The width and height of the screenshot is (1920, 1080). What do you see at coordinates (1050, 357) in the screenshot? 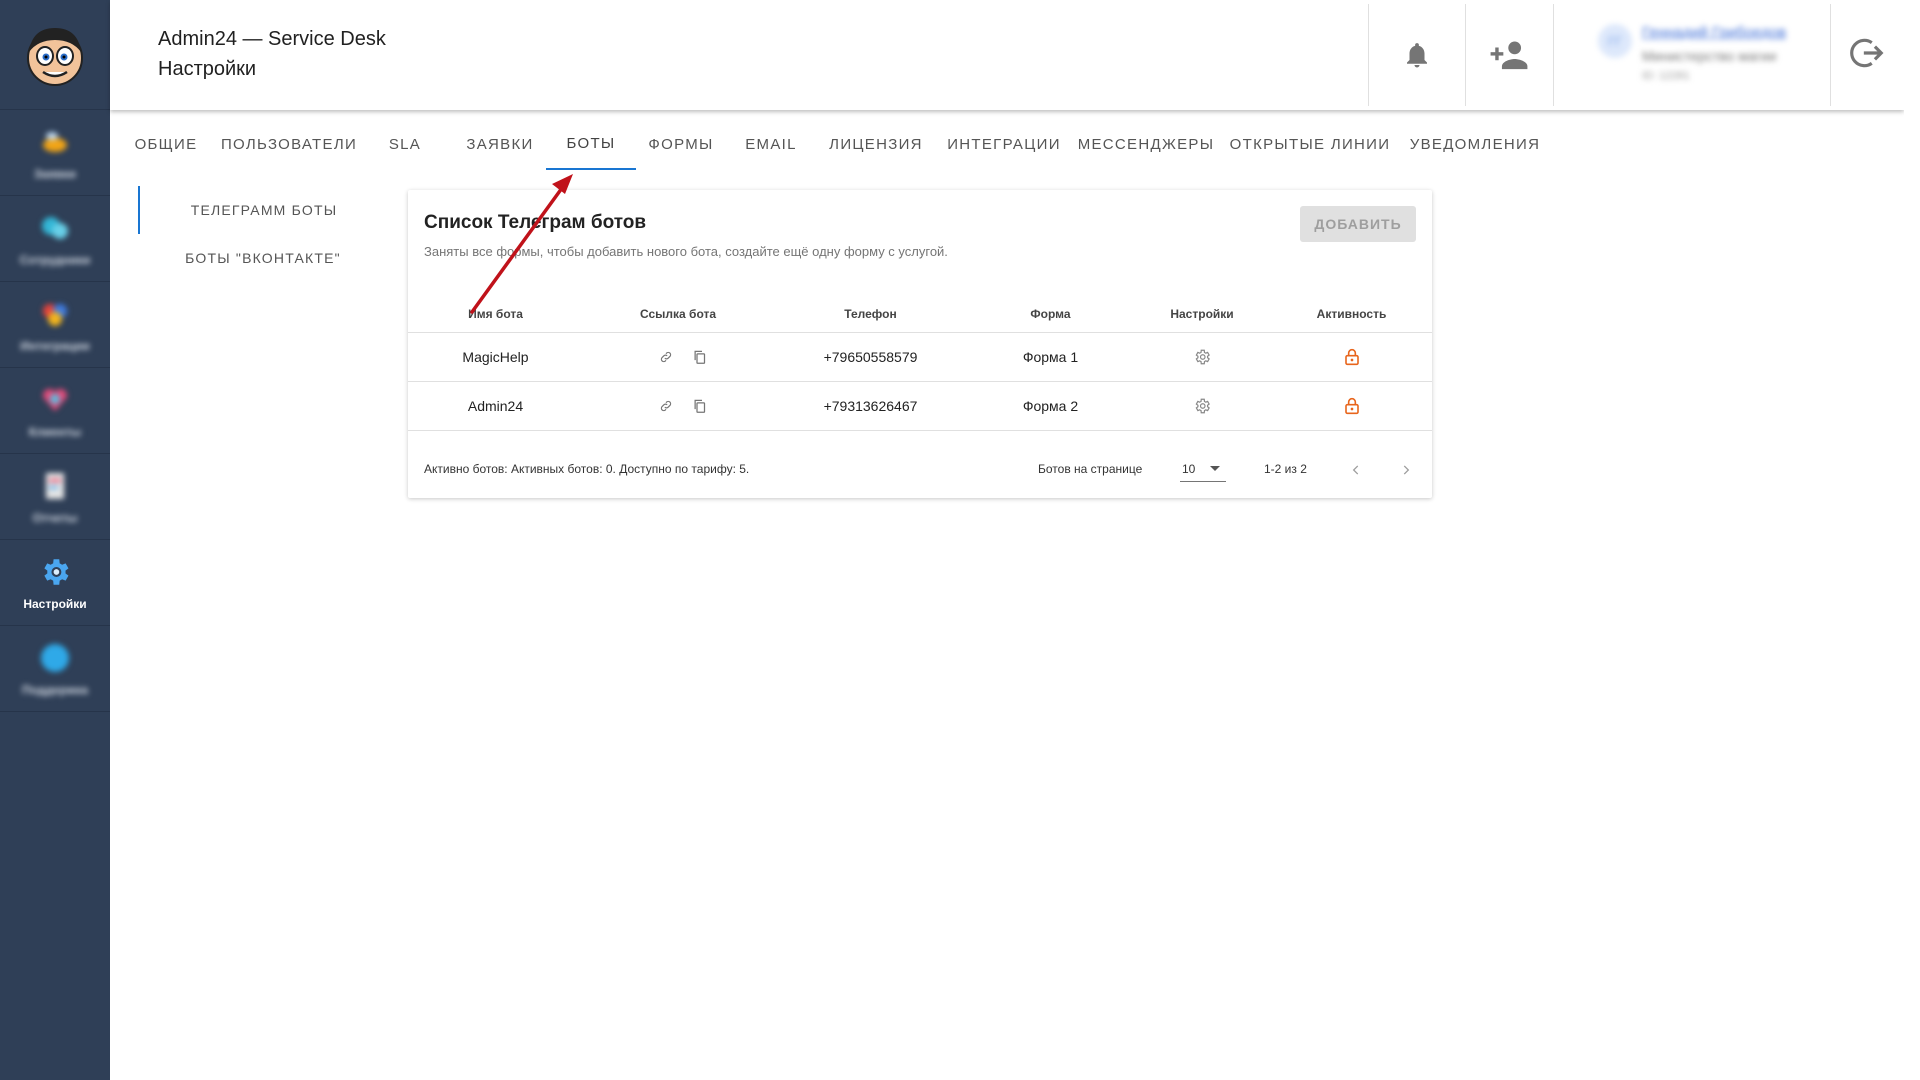
I see `bot-form-cell: Форма 1` at bounding box center [1050, 357].